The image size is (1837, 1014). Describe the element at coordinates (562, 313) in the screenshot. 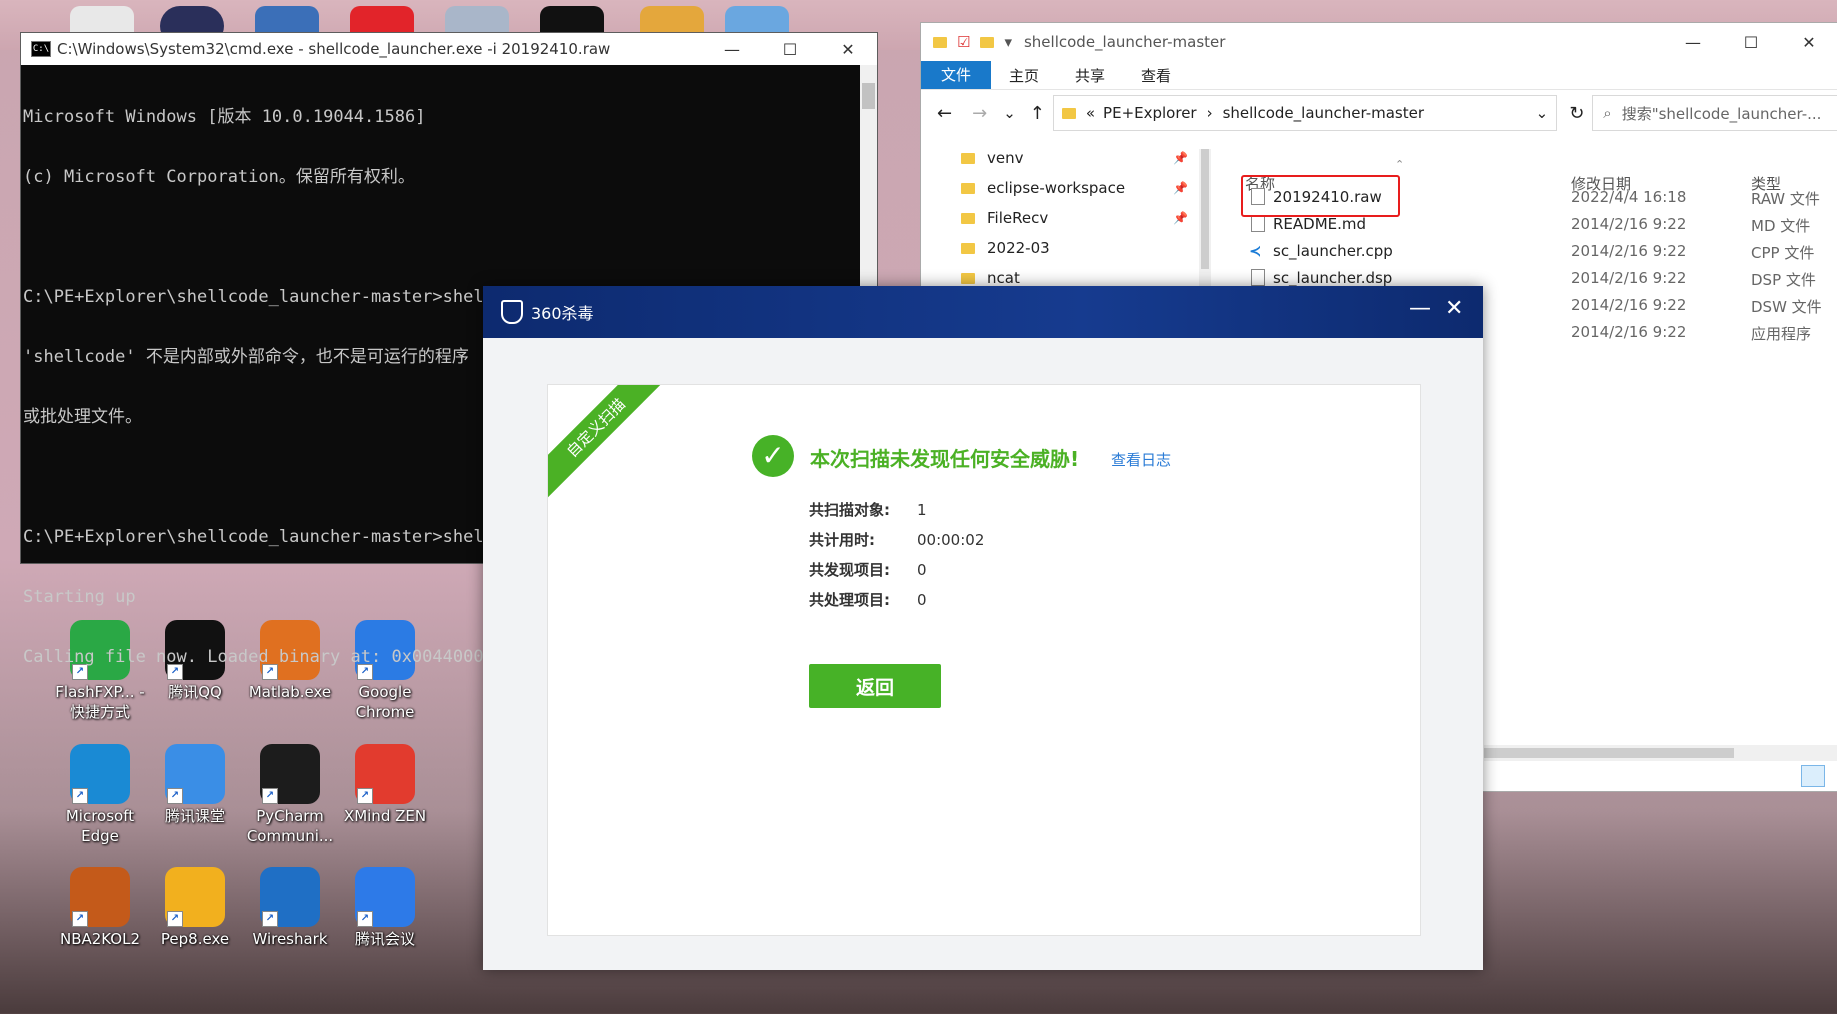

I see `antivirus-title: 360杀毒` at that location.